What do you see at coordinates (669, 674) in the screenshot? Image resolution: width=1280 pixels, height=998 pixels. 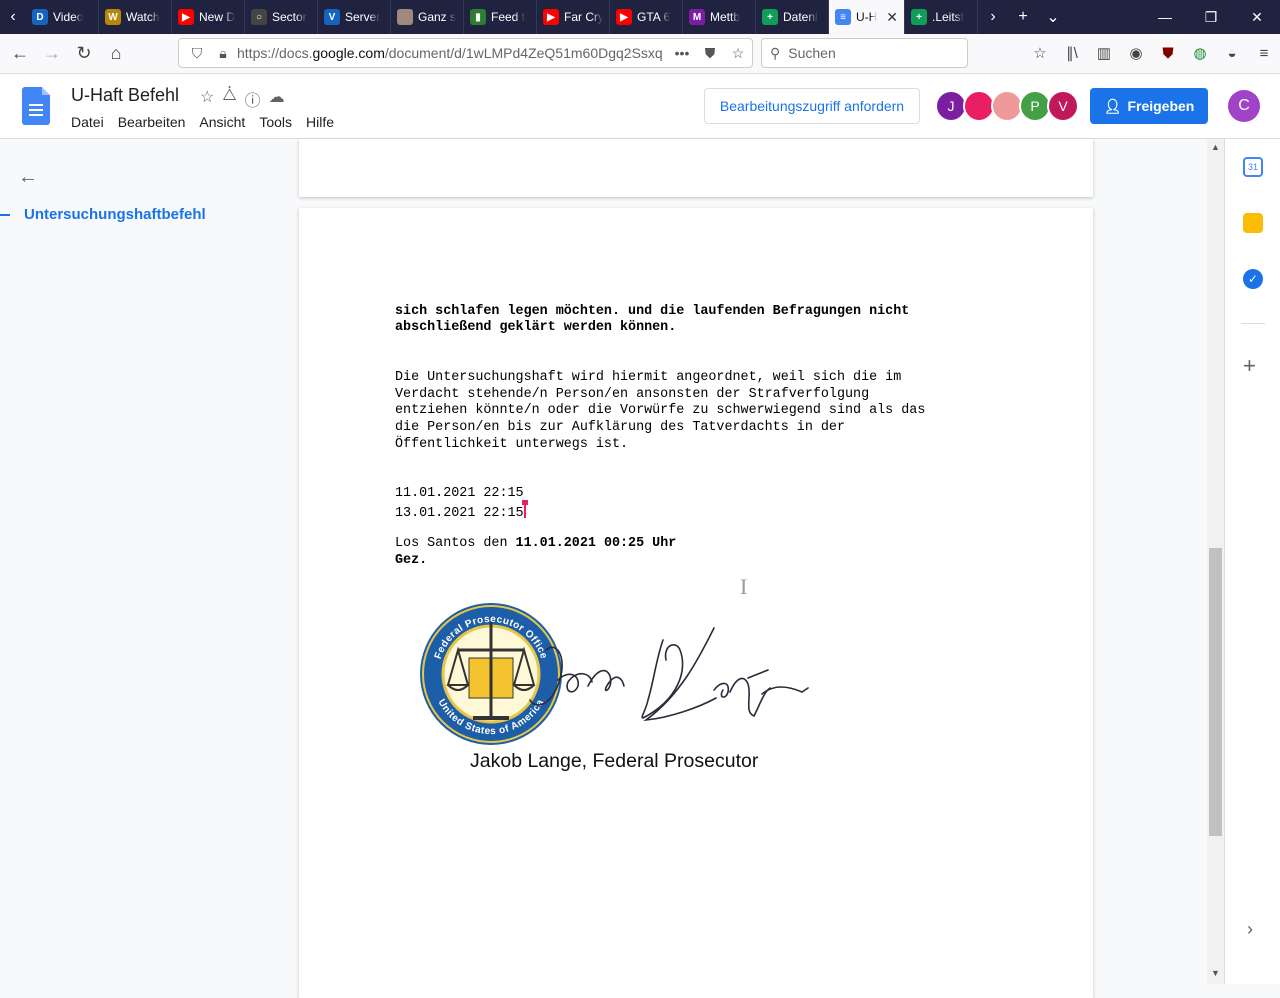 I see `handwritten-signature` at bounding box center [669, 674].